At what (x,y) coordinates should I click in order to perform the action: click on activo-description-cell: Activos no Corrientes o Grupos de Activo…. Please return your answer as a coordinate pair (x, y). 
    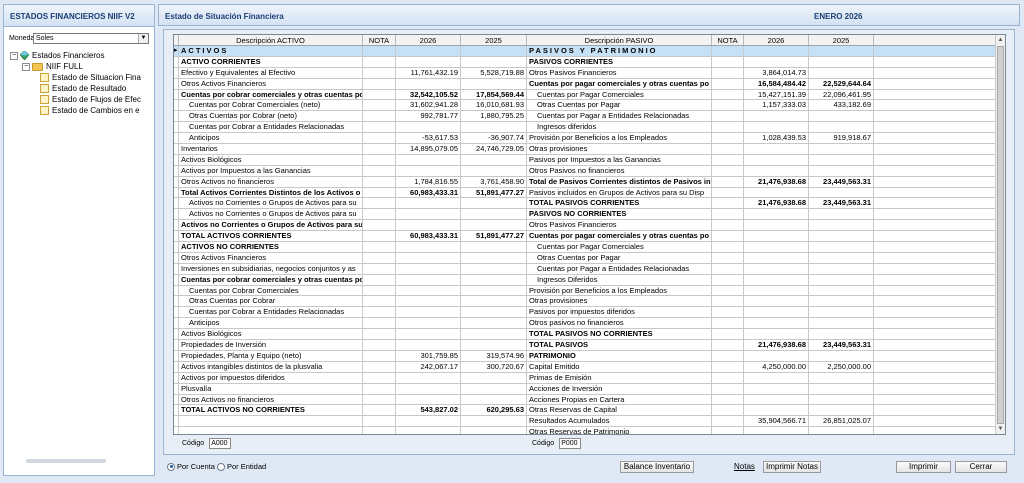
    Looking at the image, I should click on (271, 225).